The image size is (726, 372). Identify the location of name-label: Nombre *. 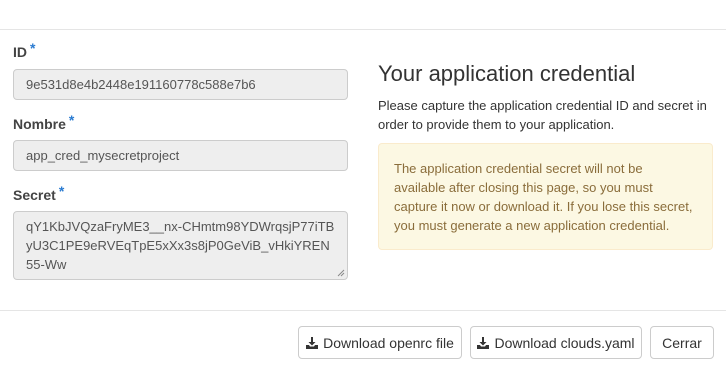
(44, 122).